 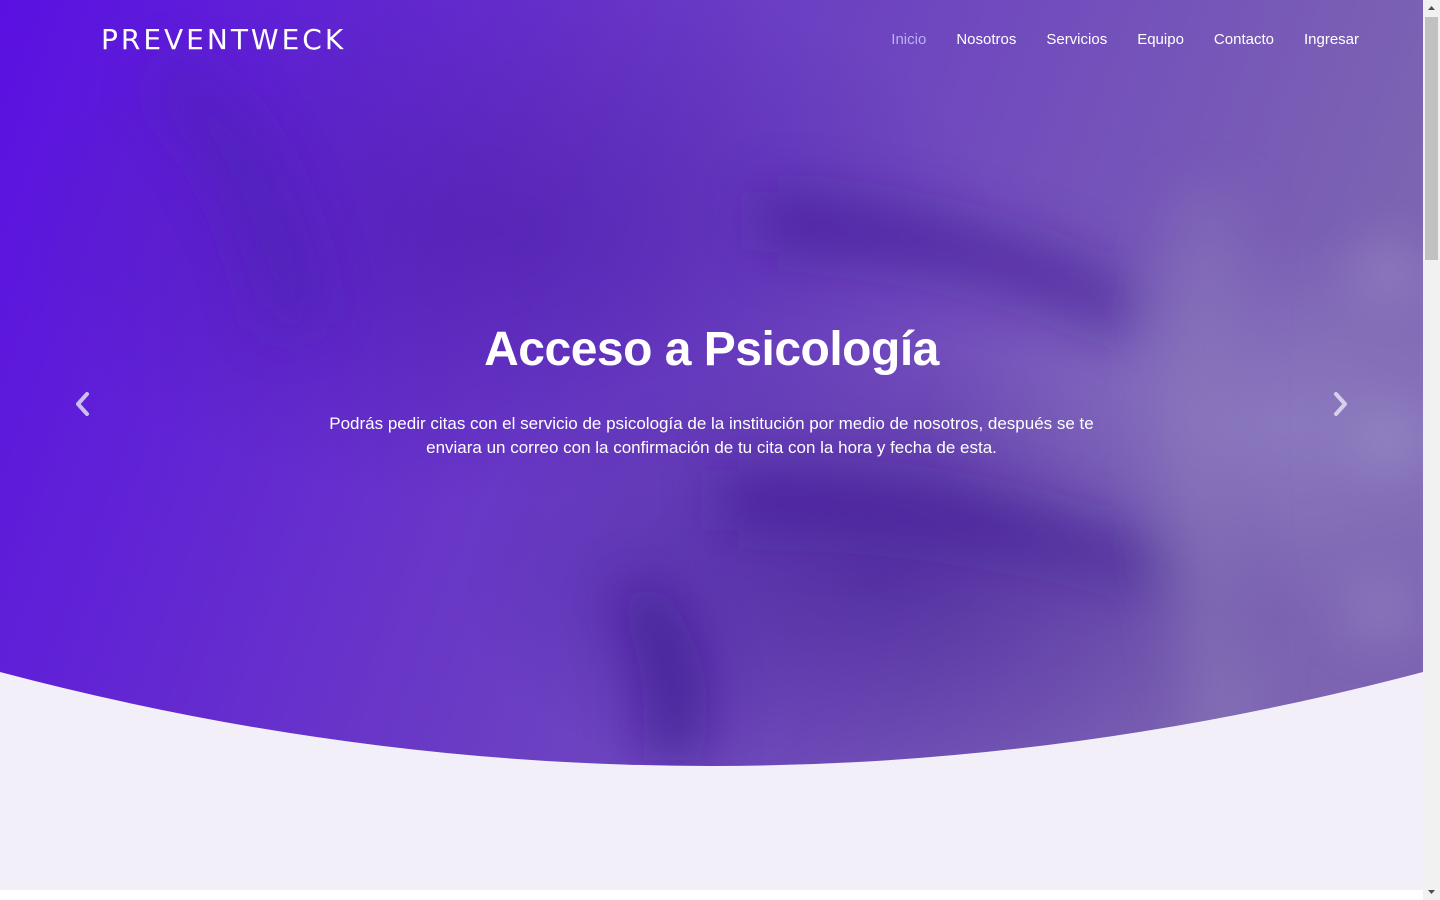 I want to click on scroll-up-button, so click(x=1431, y=8).